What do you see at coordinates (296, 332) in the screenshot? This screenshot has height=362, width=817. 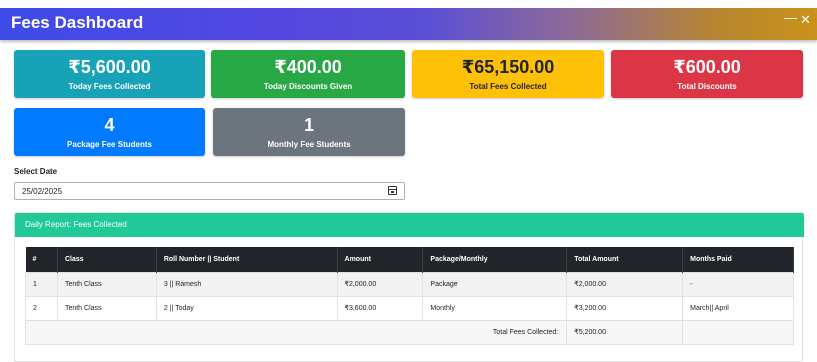 I see `total-label: Total Fees Collected:` at bounding box center [296, 332].